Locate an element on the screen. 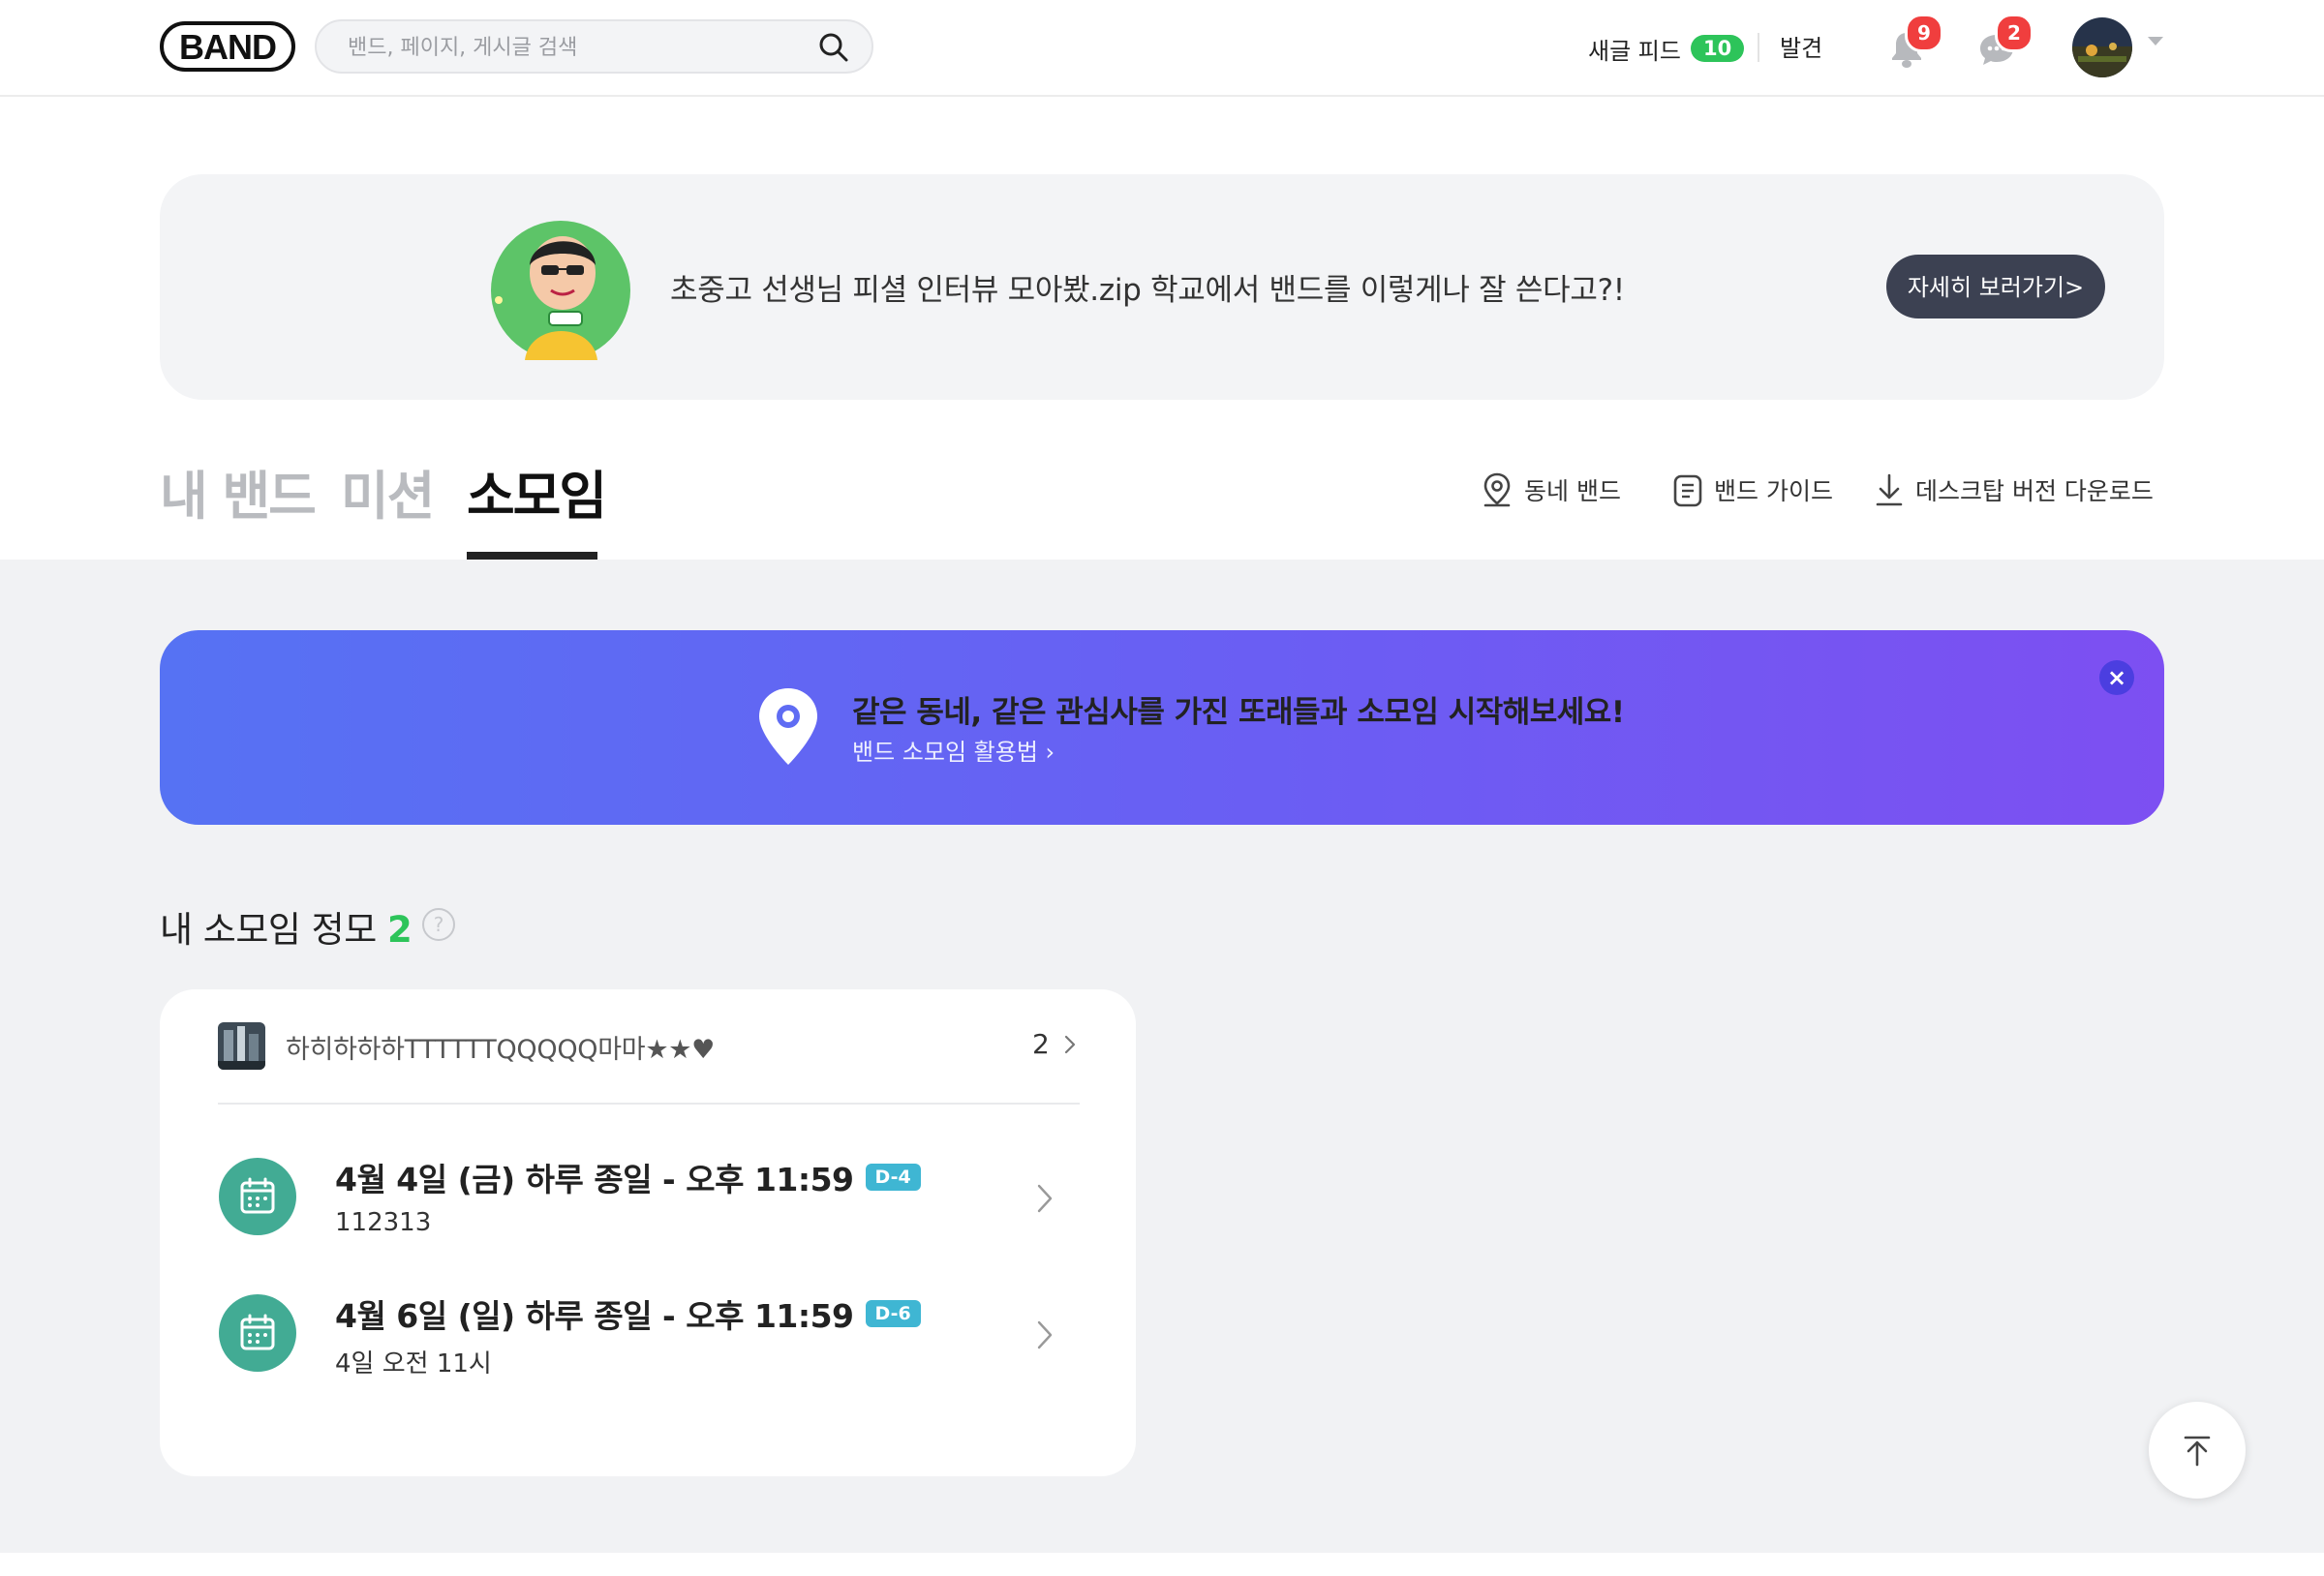 The width and height of the screenshot is (2324, 1576). location-pin-icon is located at coordinates (788, 726).